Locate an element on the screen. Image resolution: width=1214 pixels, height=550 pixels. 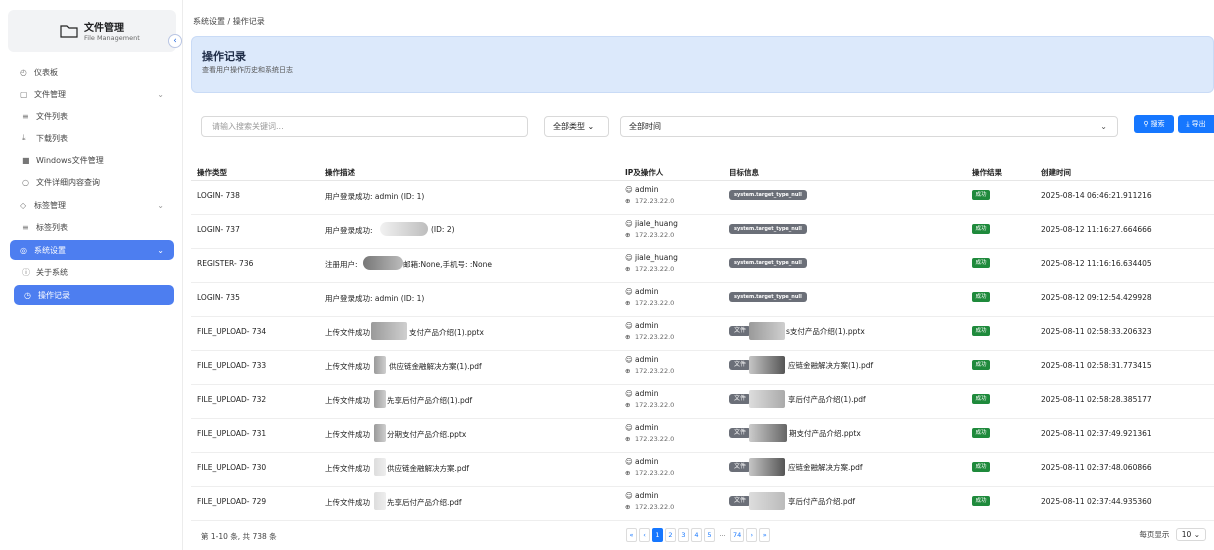
redacted-region is located at coordinates (380, 467).